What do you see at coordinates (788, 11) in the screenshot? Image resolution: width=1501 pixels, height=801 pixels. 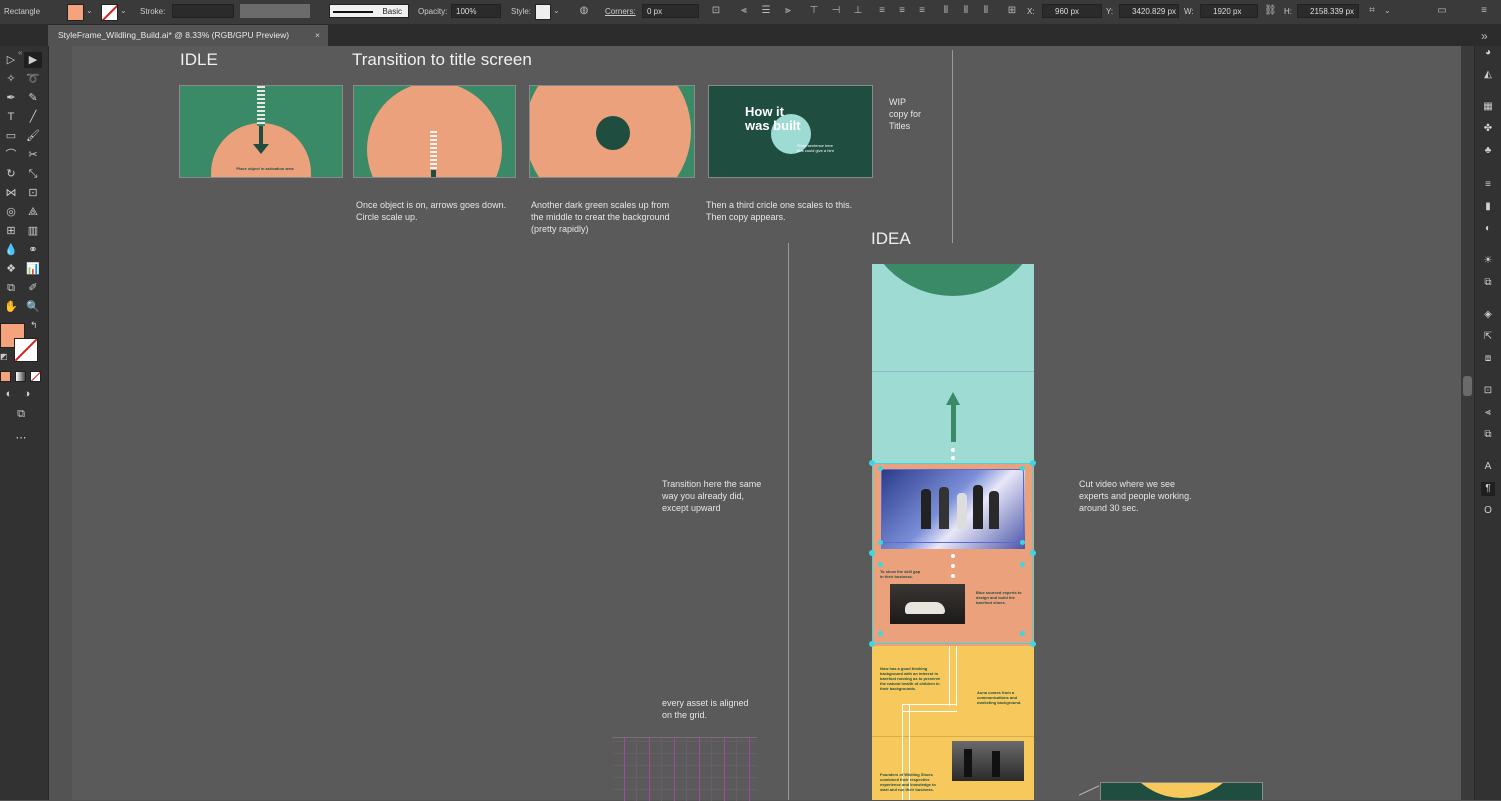 I see `align-right-icon: ⫸` at bounding box center [788, 11].